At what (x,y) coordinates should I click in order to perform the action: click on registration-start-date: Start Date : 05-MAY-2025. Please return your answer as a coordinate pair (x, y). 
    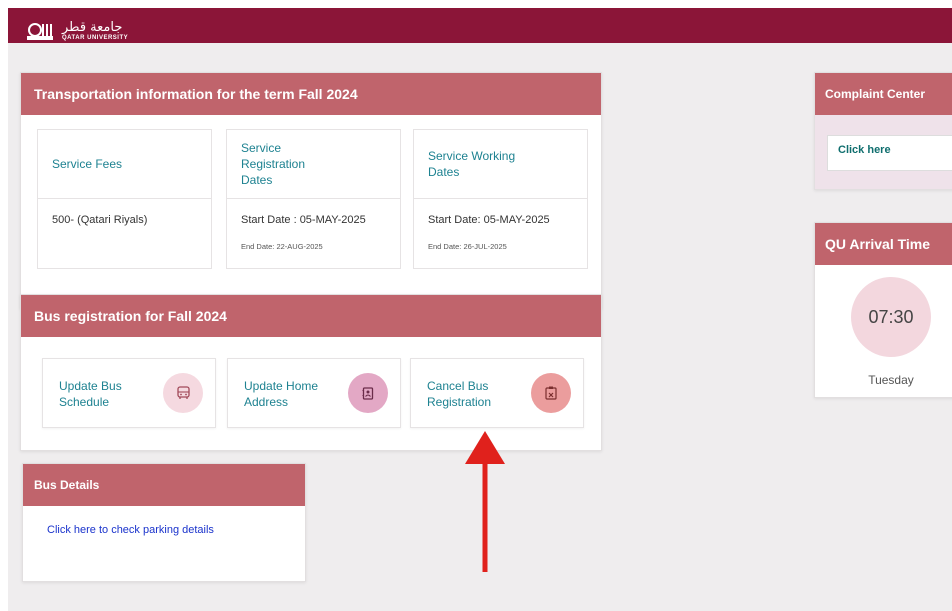
    Looking at the image, I should click on (303, 220).